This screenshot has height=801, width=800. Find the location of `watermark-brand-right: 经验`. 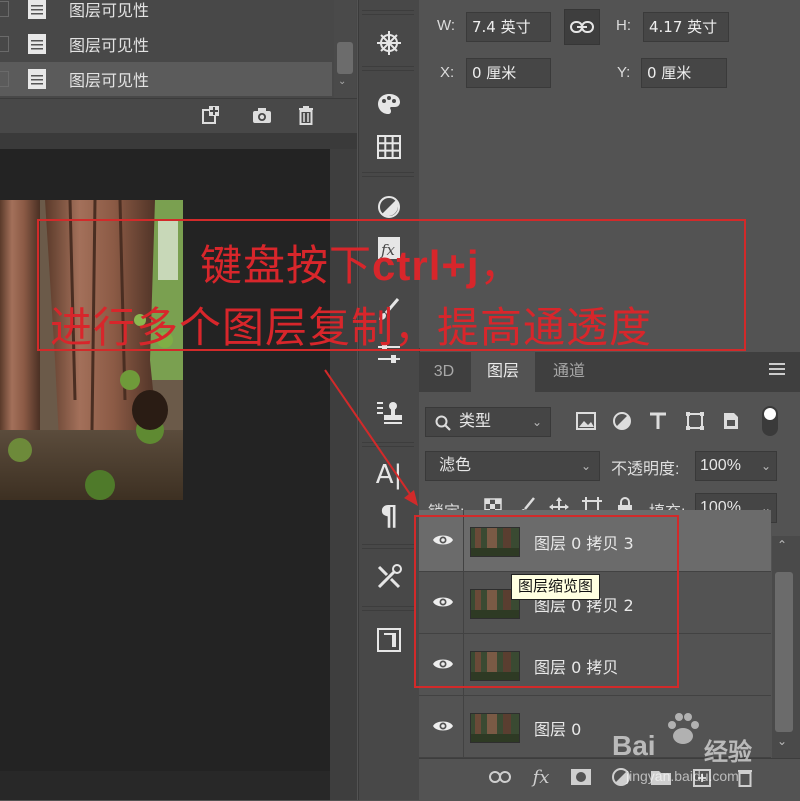

watermark-brand-right: 经验 is located at coordinates (728, 752).